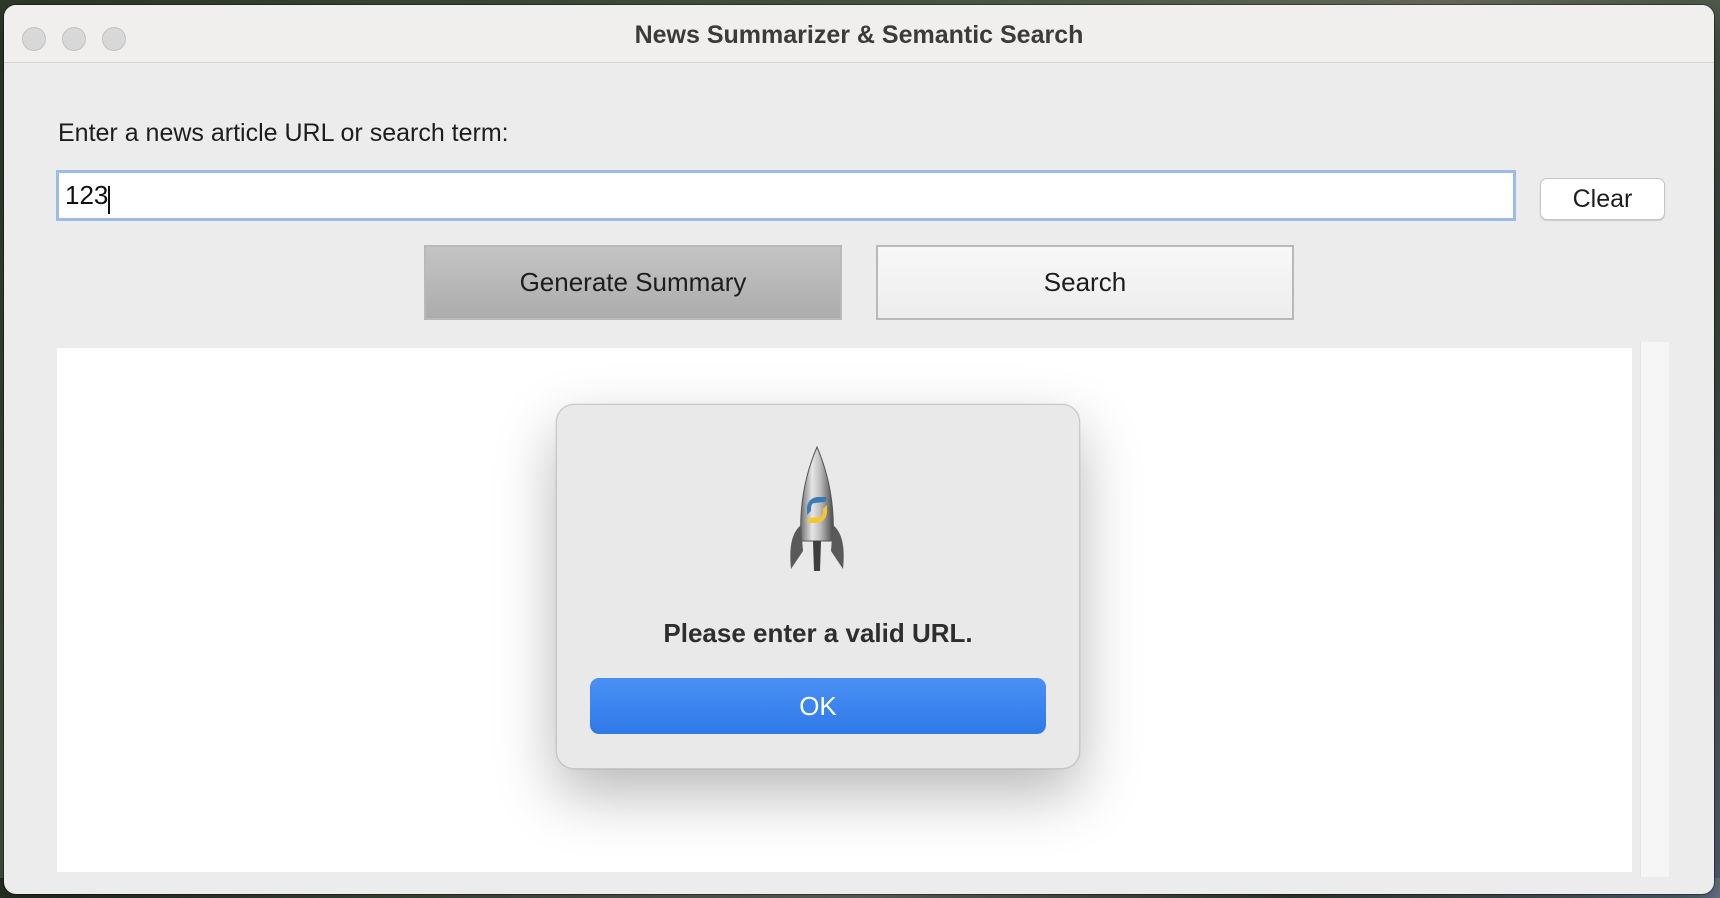 Image resolution: width=1720 pixels, height=898 pixels. What do you see at coordinates (818, 633) in the screenshot?
I see `dialog-message: Please enter a valid URL.` at bounding box center [818, 633].